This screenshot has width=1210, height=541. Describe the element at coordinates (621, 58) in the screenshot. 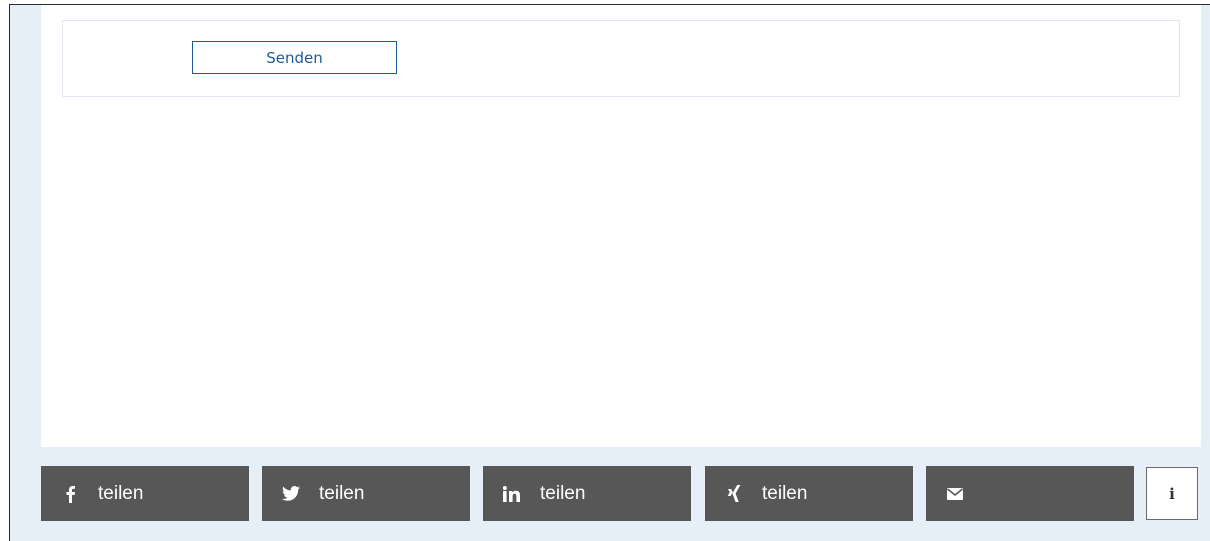

I see `form-container: Senden` at that location.